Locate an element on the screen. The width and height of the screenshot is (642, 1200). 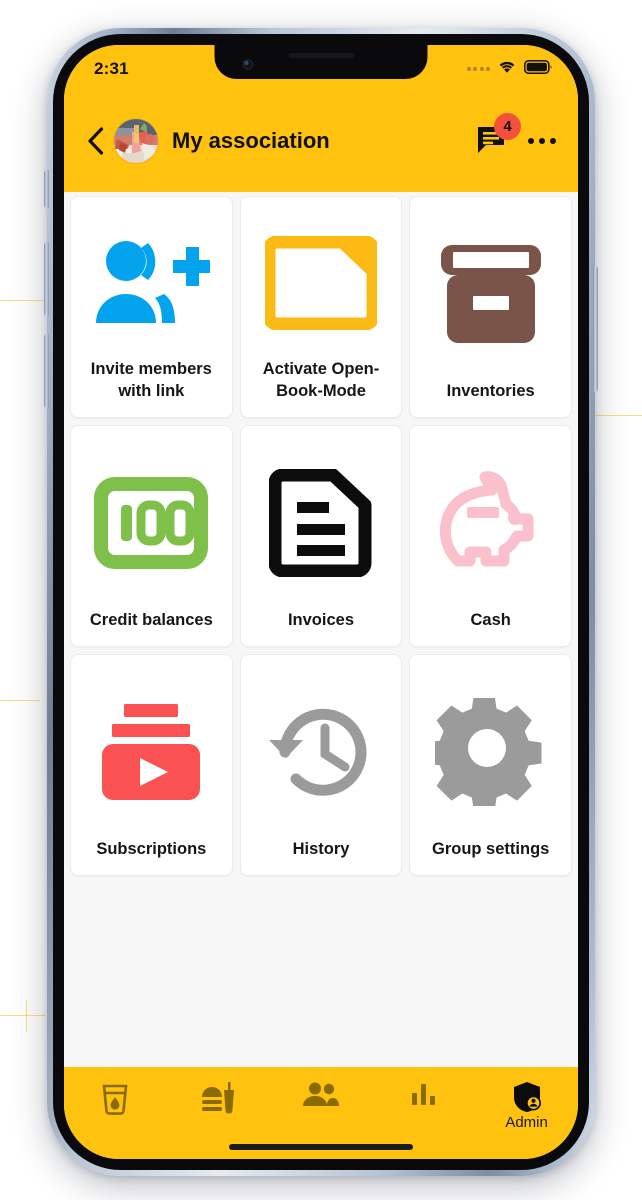
wifi-icon is located at coordinates (507, 69).